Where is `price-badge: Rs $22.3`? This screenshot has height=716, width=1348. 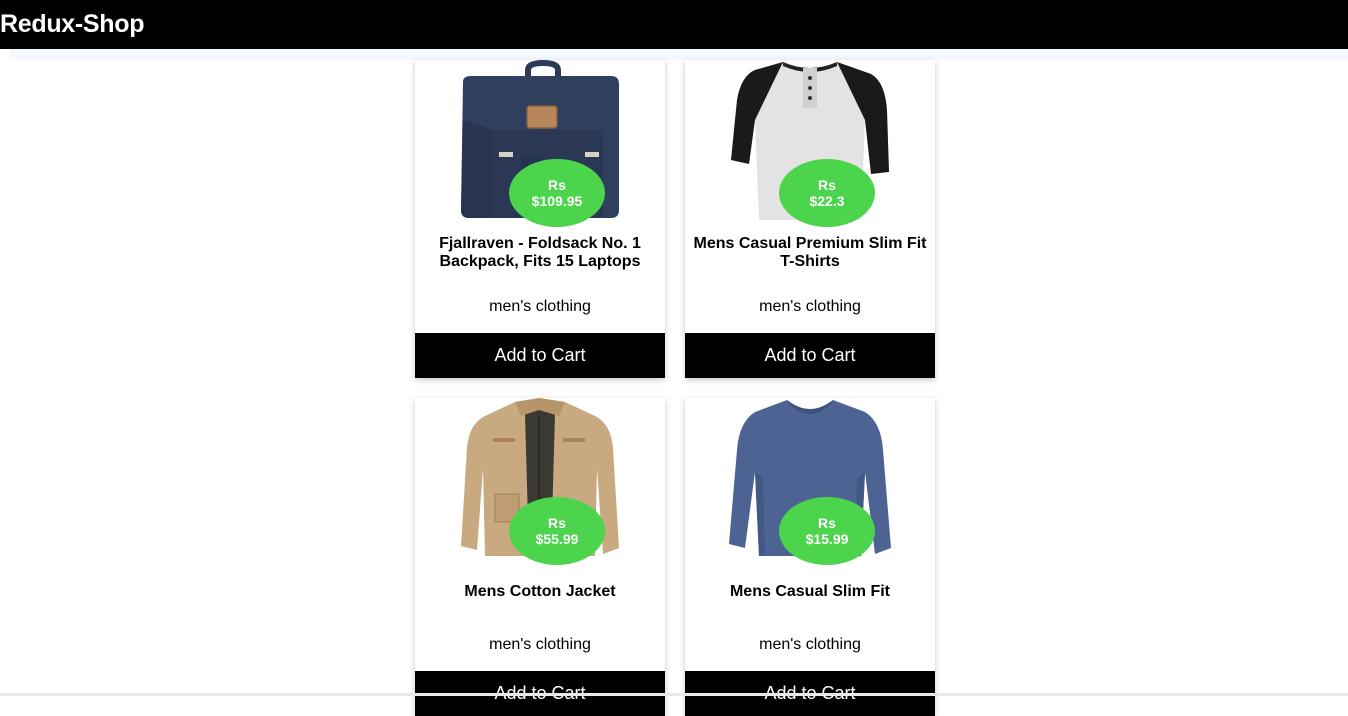 price-badge: Rs $22.3 is located at coordinates (827, 193).